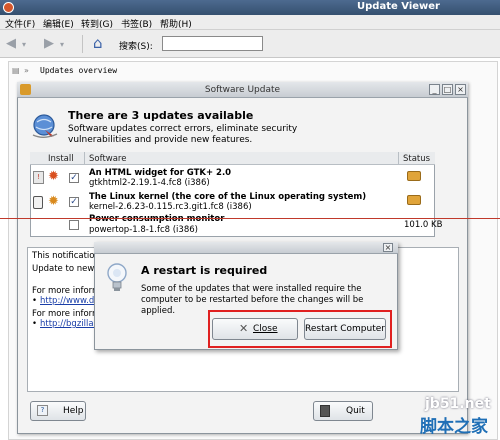  What do you see at coordinates (73, 411) in the screenshot?
I see `help-label: Help` at bounding box center [73, 411].